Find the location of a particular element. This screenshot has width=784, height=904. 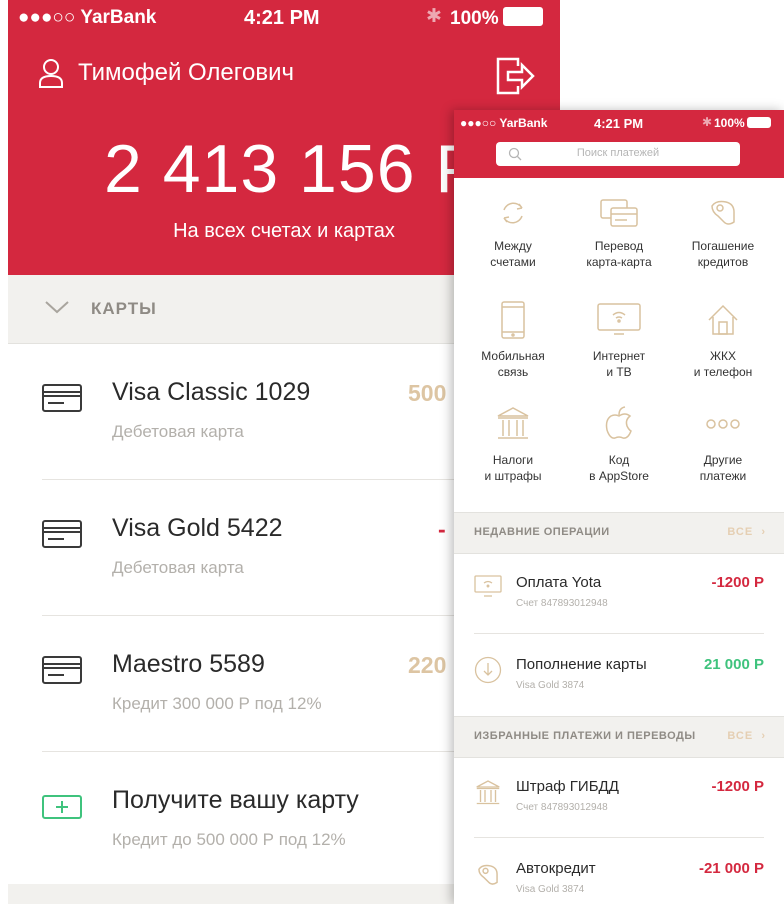

favorite-title: Штраф ГИБДД is located at coordinates (567, 786).